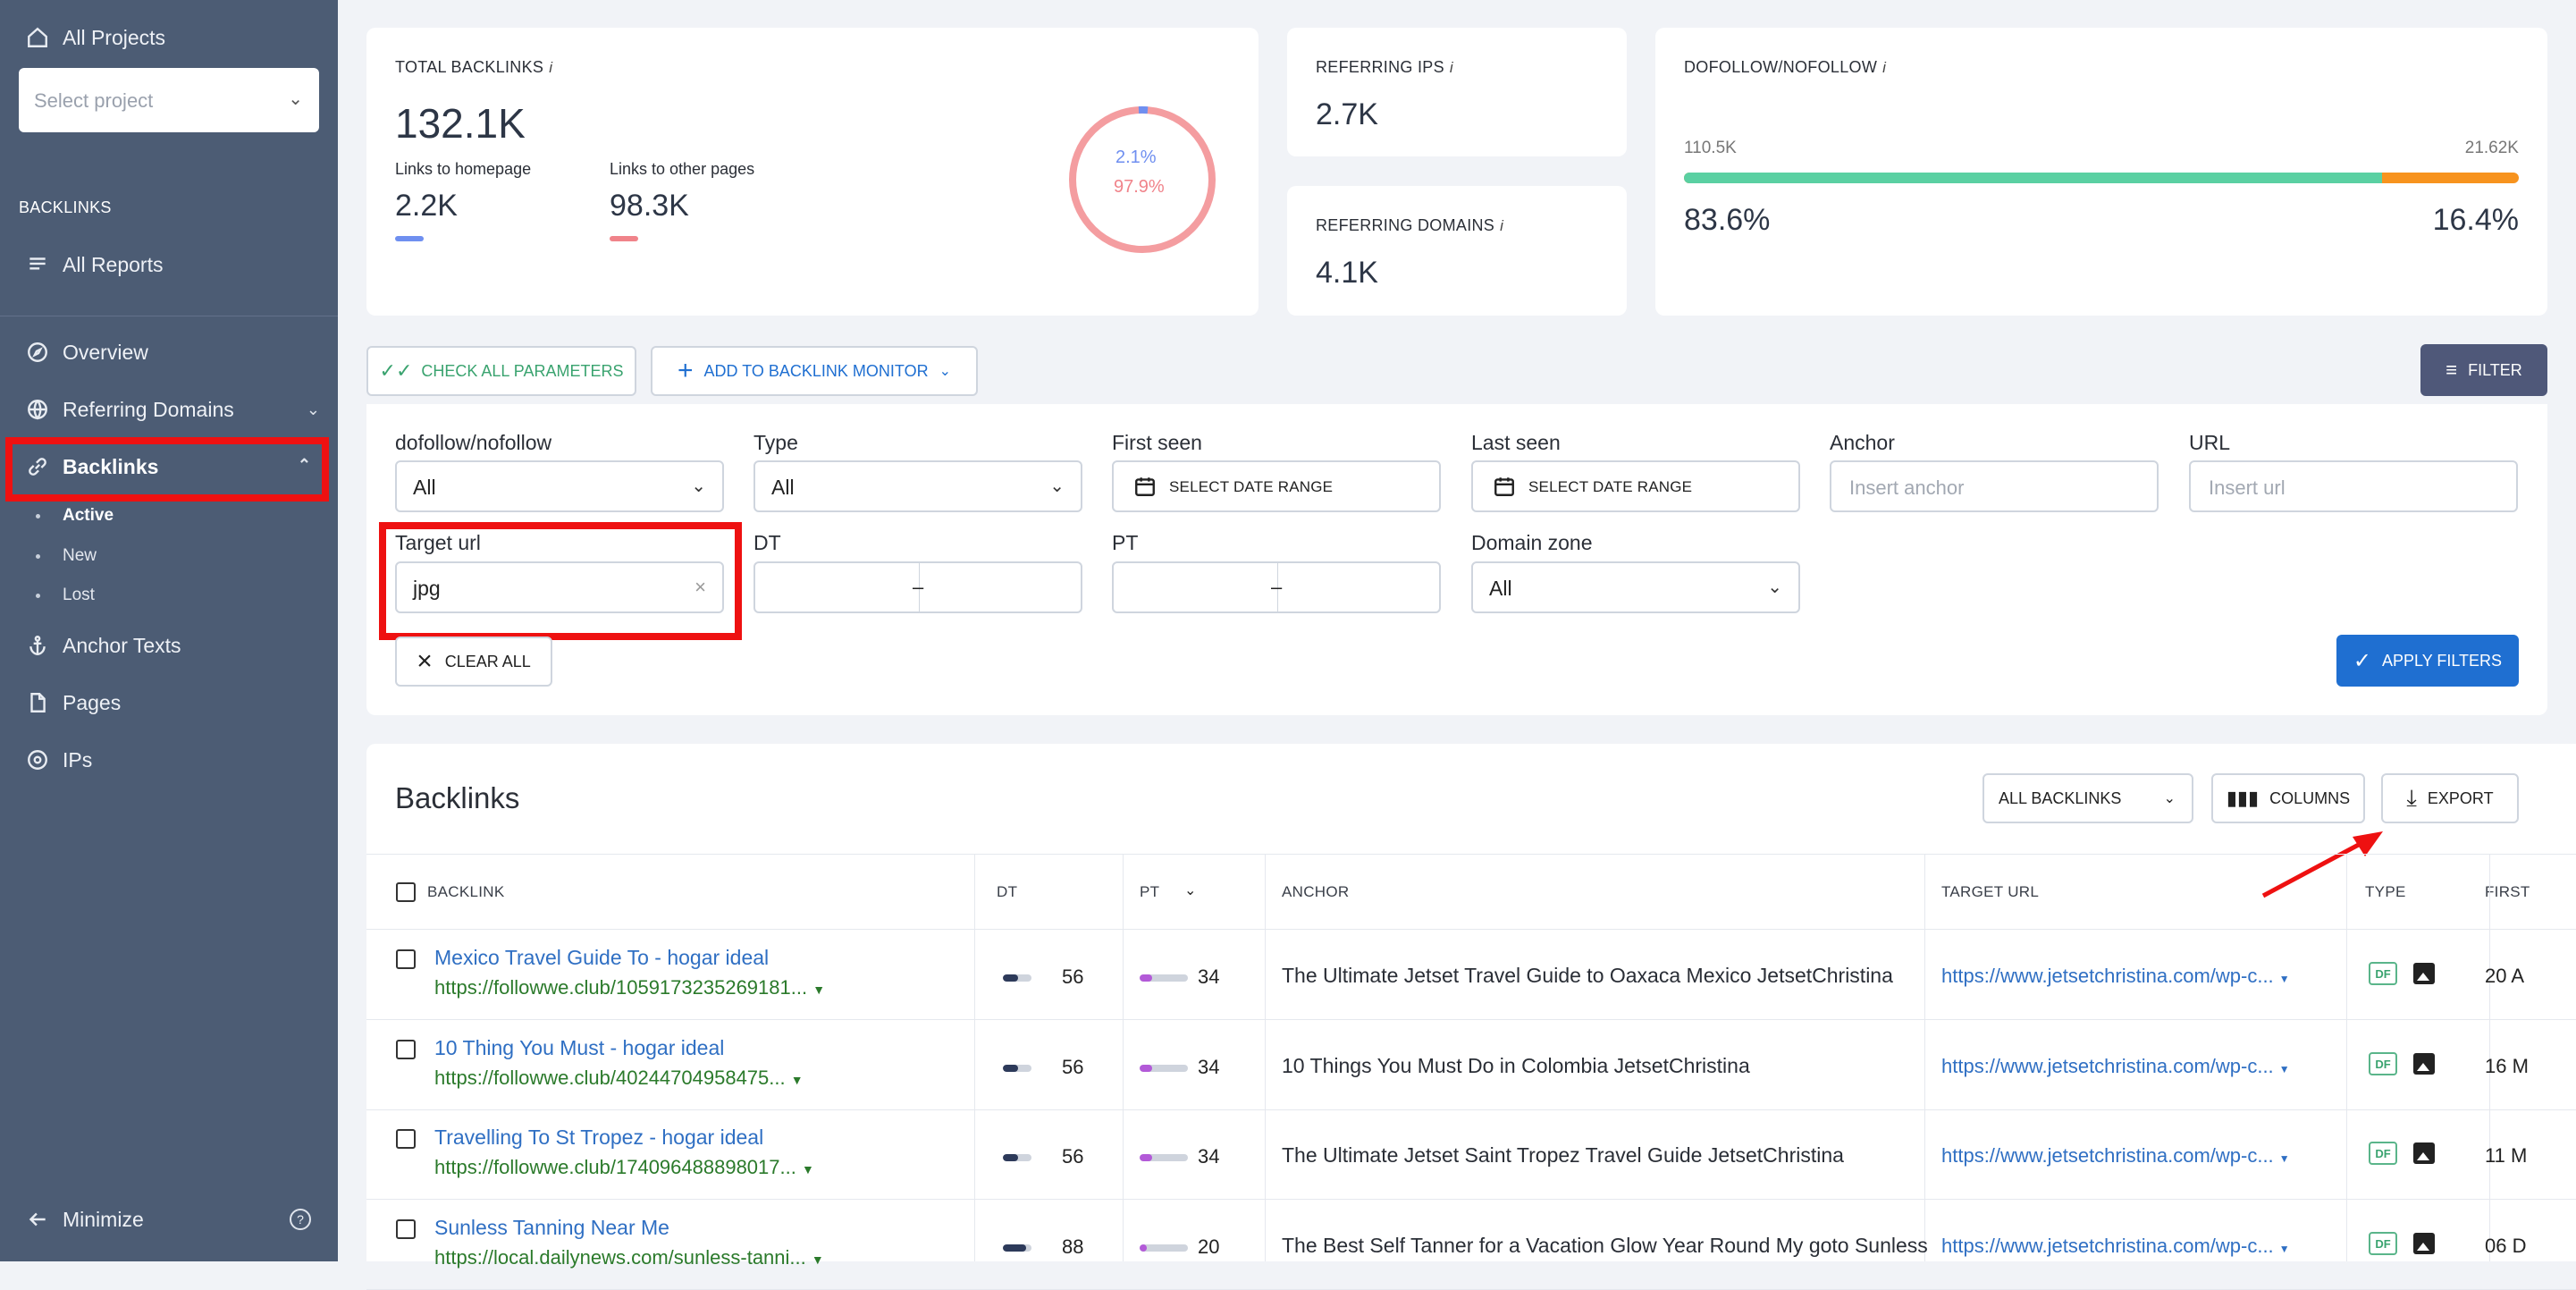 This screenshot has width=2576, height=1290. I want to click on clear-all-button: × CLEAR ALL, so click(474, 662).